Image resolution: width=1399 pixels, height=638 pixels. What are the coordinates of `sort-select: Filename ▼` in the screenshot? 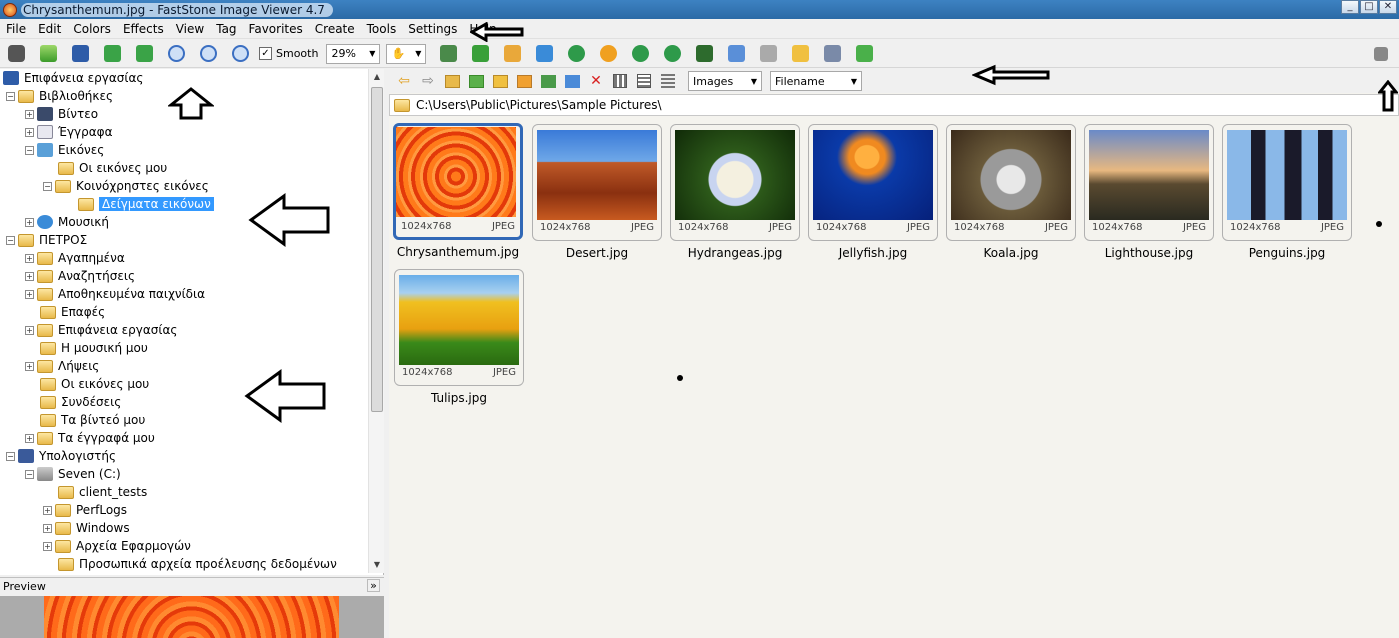 It's located at (816, 81).